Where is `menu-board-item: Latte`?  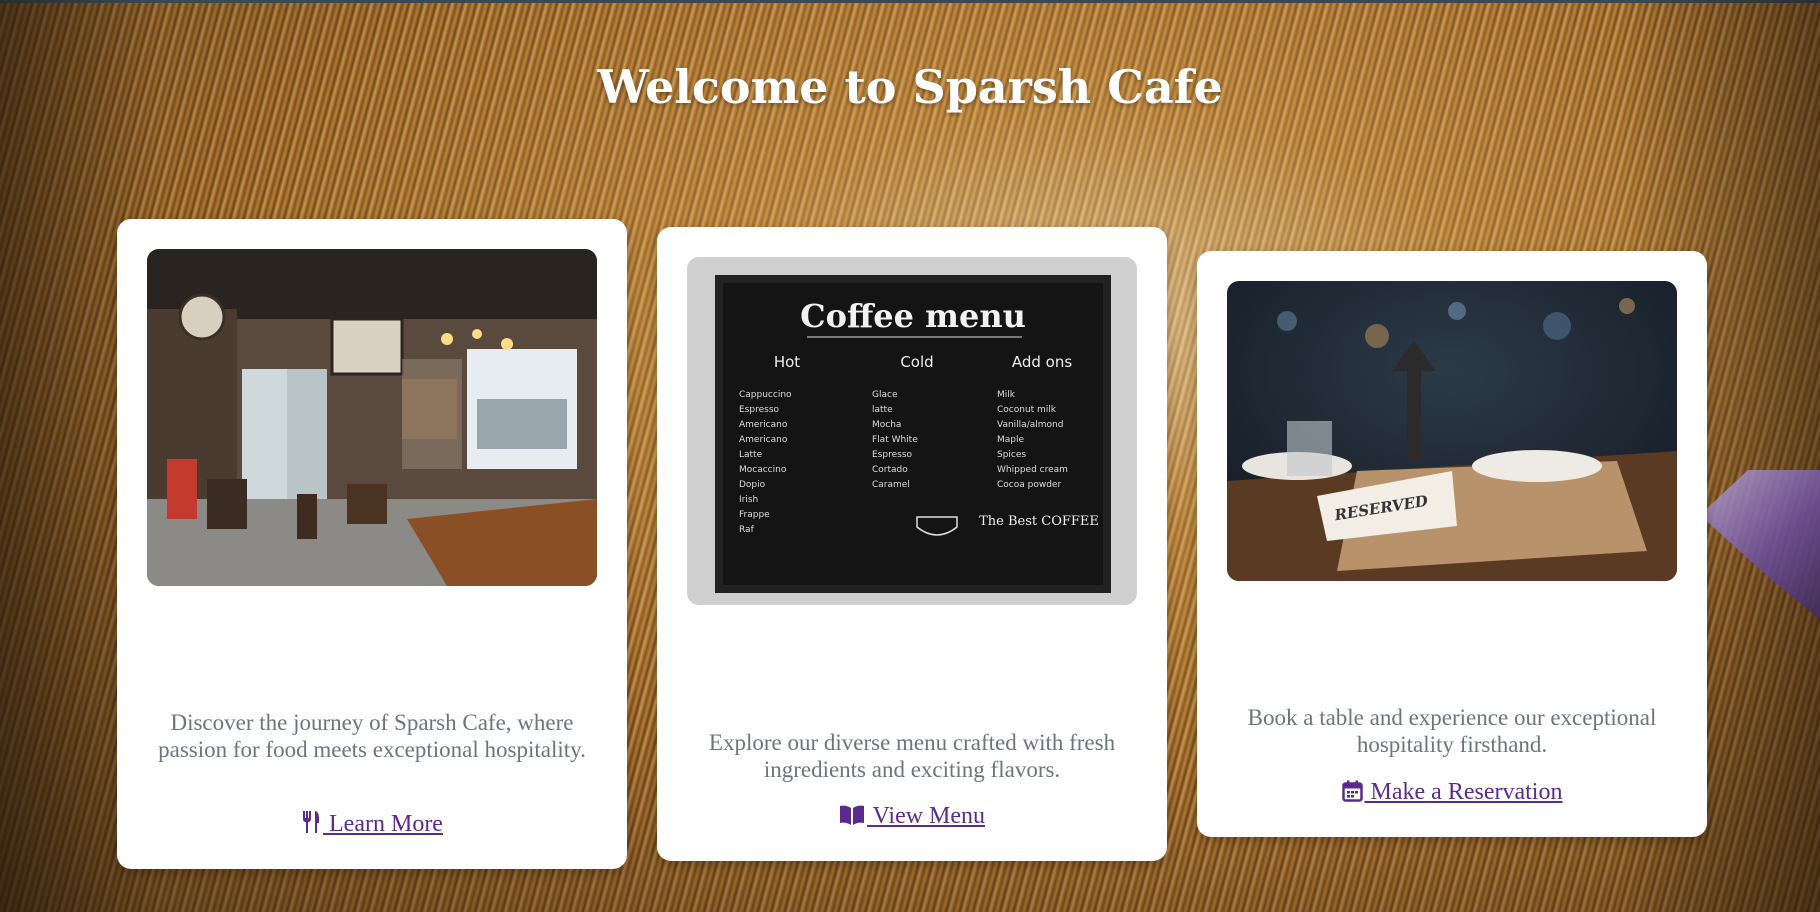
menu-board-item: Latte is located at coordinates (751, 455).